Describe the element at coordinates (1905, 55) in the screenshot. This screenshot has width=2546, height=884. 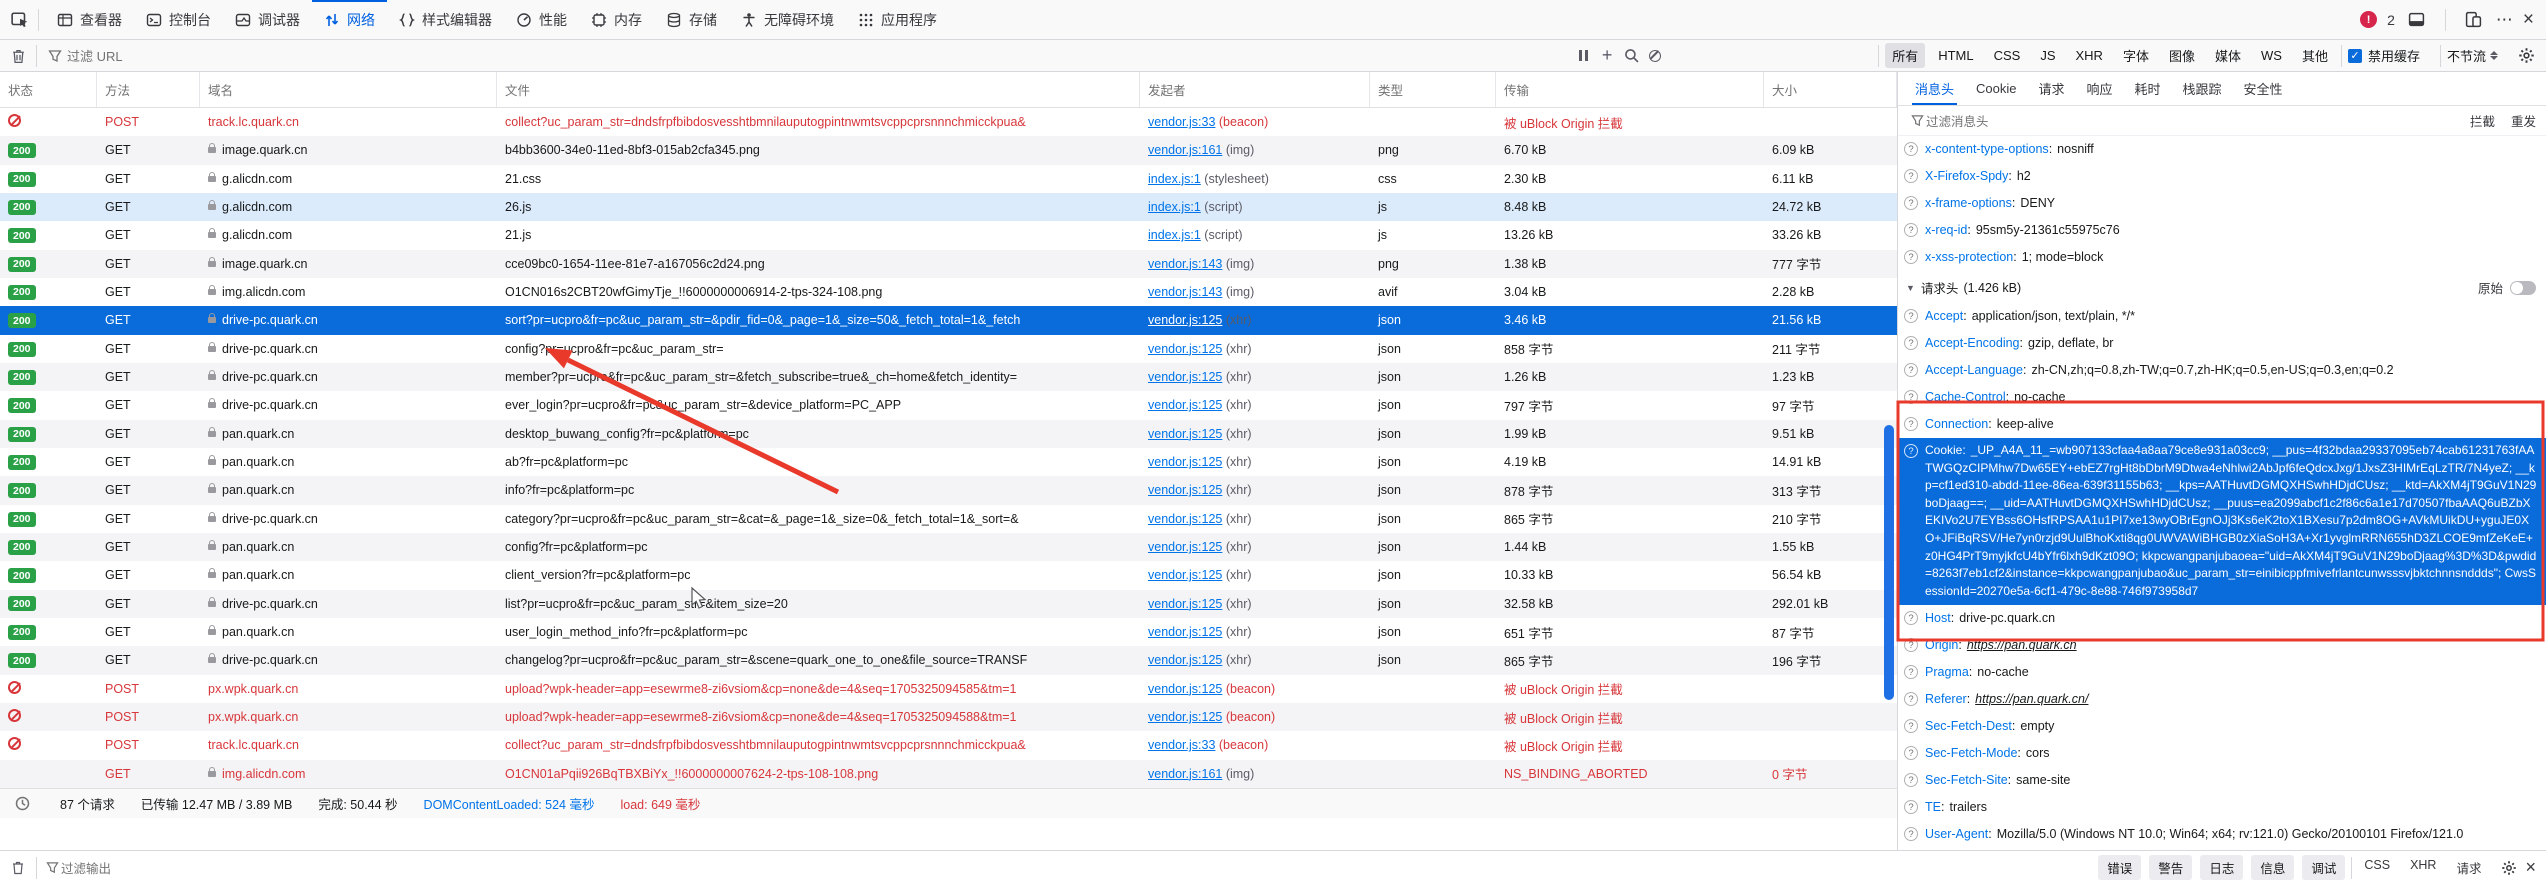
I see `type-filter-所有: 所有` at that location.